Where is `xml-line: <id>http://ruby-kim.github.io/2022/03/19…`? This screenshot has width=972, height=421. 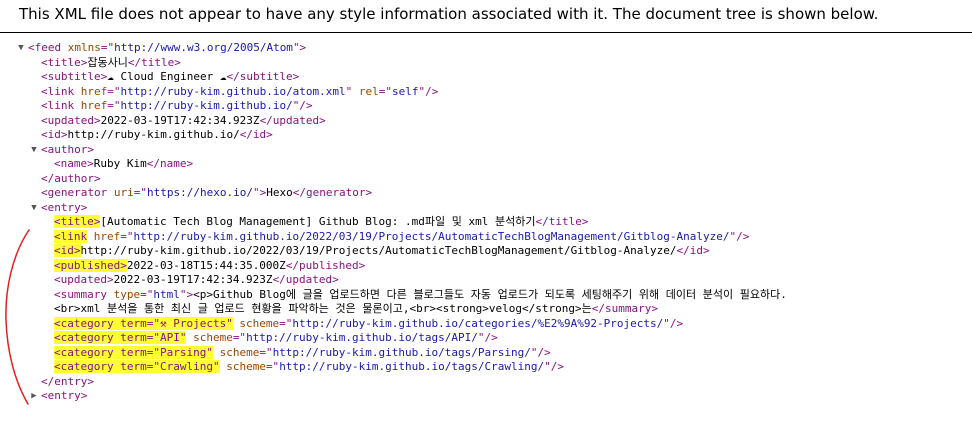
xml-line: <id>http://ruby-kim.github.io/2022/03/19… is located at coordinates (486, 251).